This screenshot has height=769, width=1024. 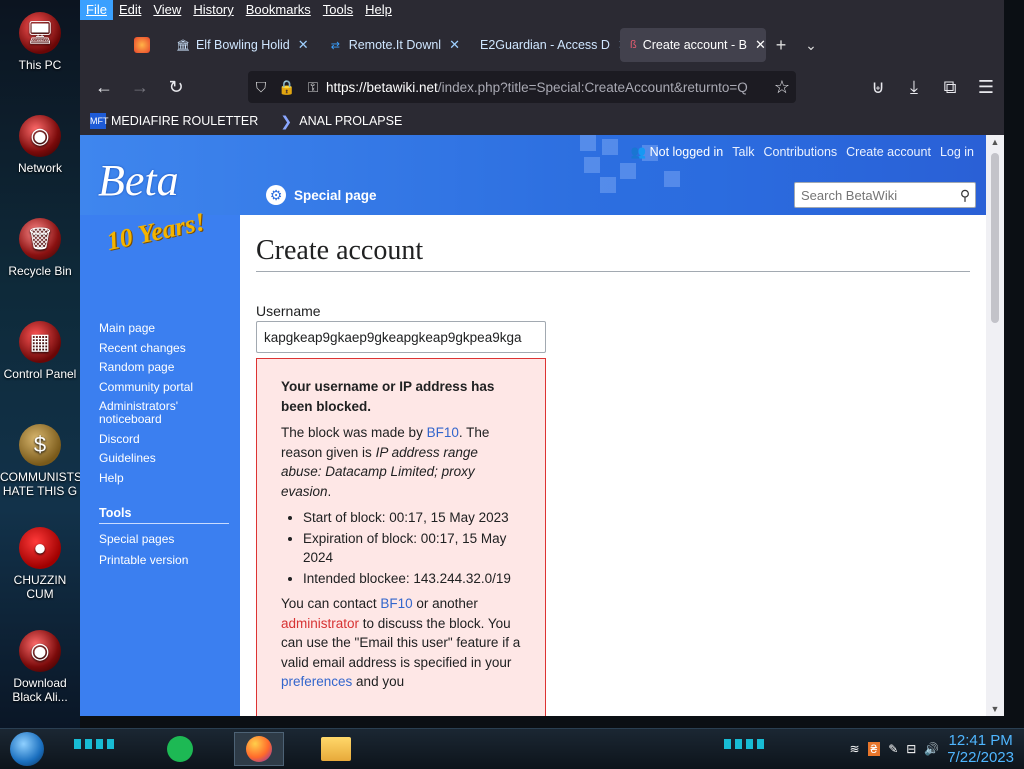 What do you see at coordinates (213, 10) in the screenshot?
I see `menu-history: History` at bounding box center [213, 10].